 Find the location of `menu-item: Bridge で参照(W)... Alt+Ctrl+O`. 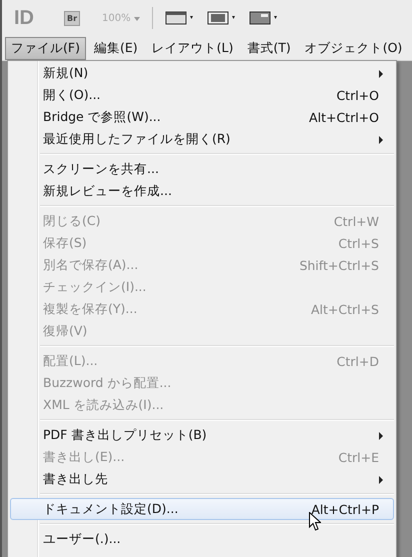

menu-item: Bridge で参照(W)... Alt+Ctrl+O is located at coordinates (202, 117).